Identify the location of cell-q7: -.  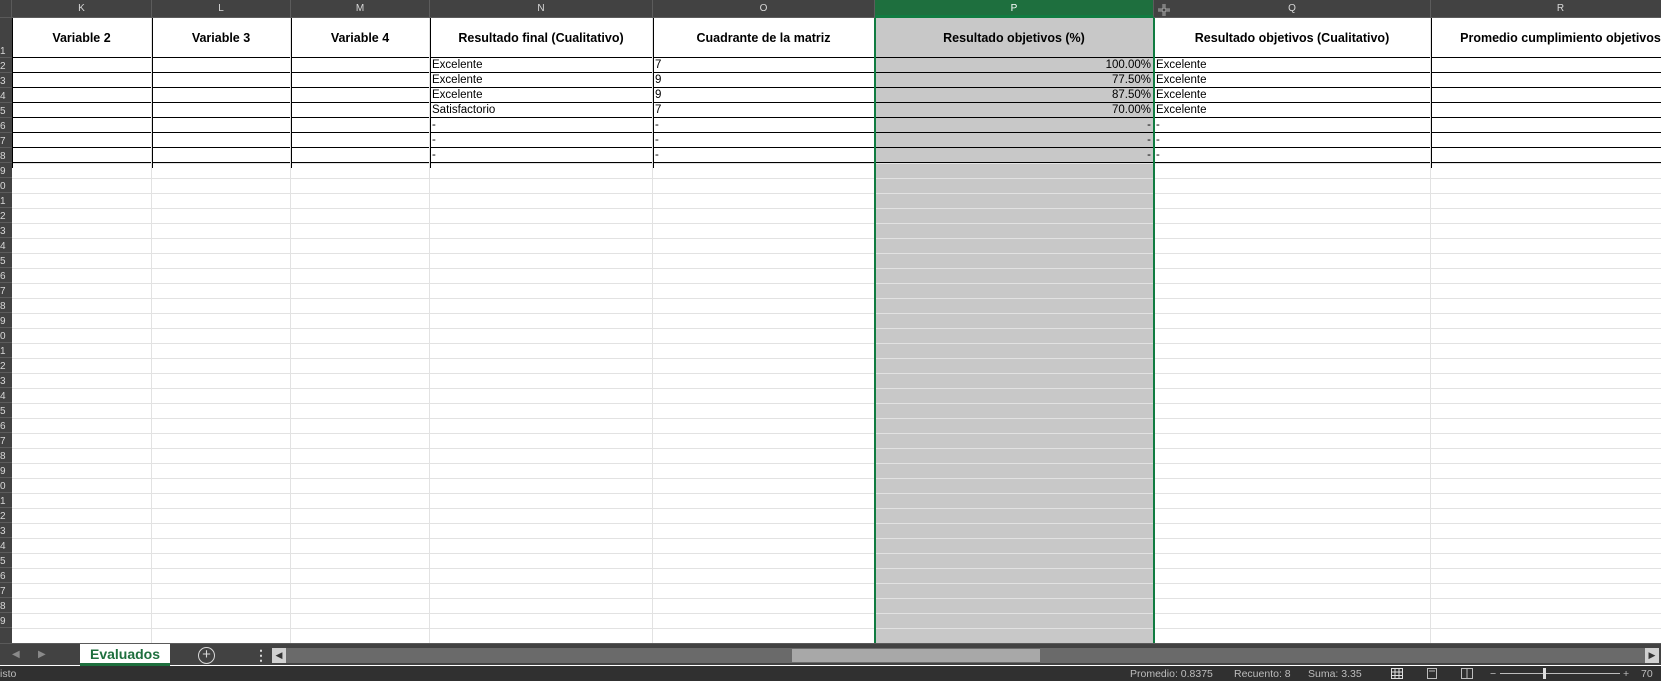
(1292, 140).